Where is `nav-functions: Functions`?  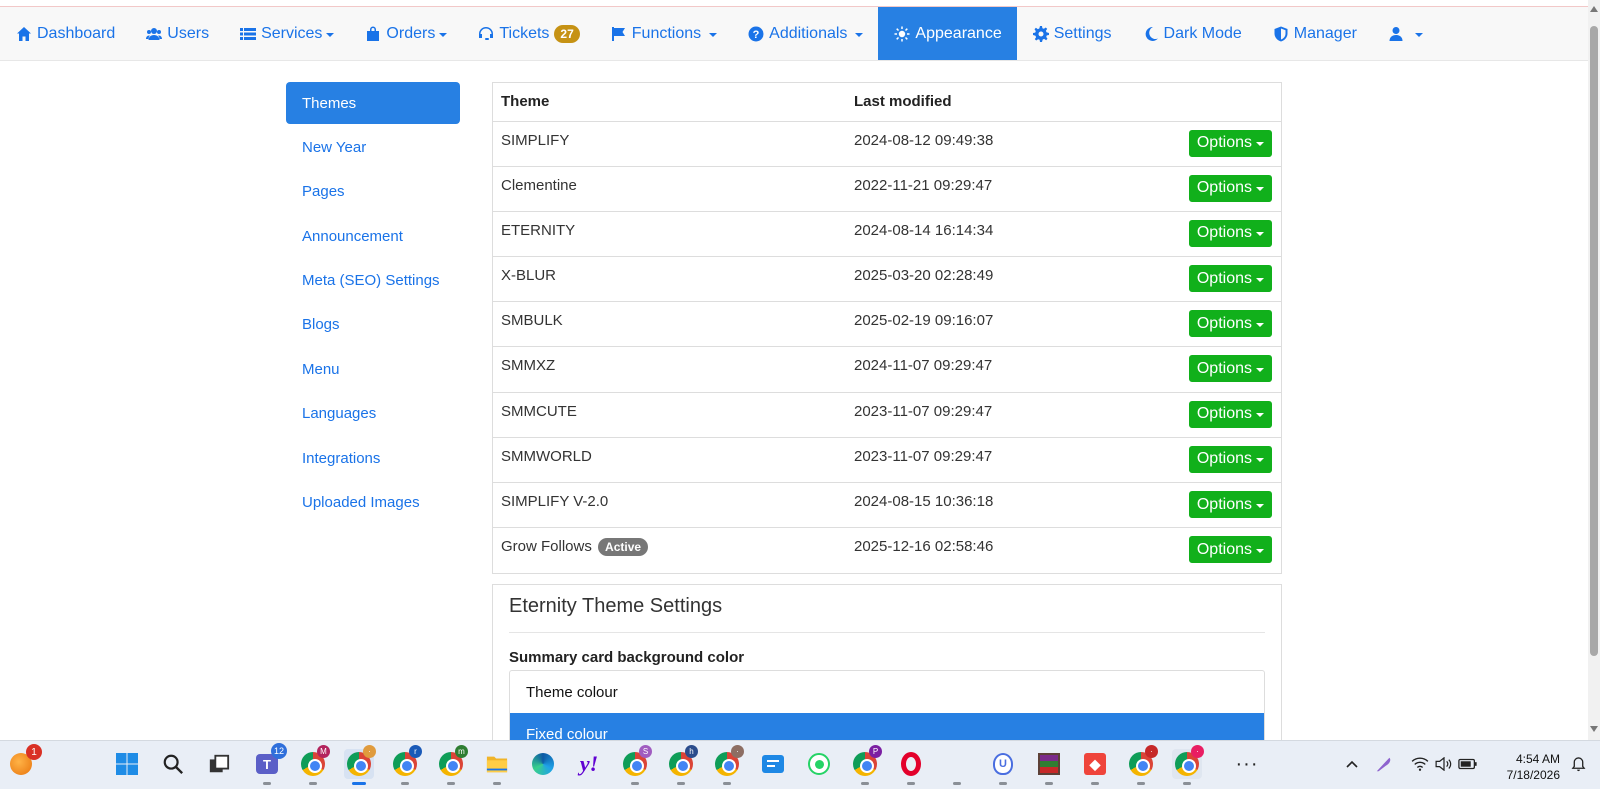
nav-functions: Functions is located at coordinates (663, 33).